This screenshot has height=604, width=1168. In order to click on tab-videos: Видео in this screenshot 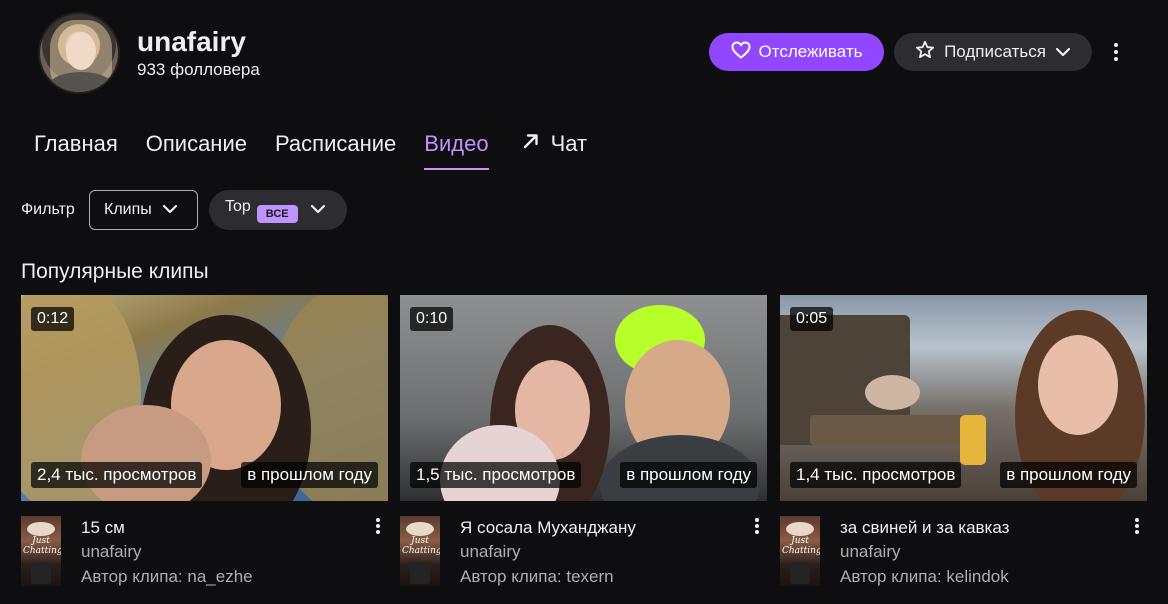, I will do `click(456, 150)`.